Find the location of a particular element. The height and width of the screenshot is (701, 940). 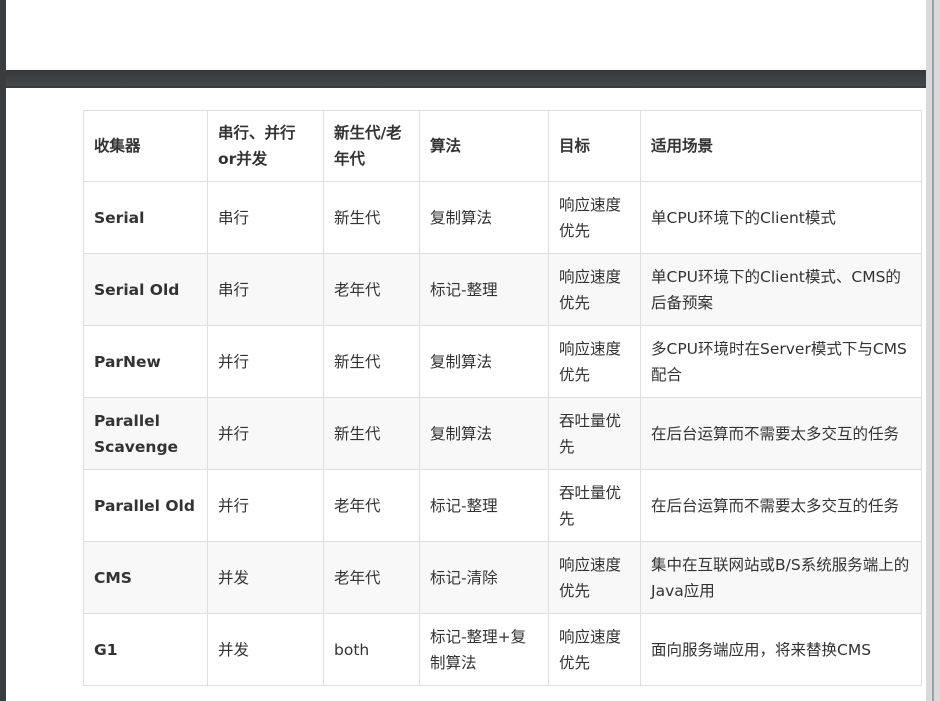

previous-content-card is located at coordinates (466, 35).